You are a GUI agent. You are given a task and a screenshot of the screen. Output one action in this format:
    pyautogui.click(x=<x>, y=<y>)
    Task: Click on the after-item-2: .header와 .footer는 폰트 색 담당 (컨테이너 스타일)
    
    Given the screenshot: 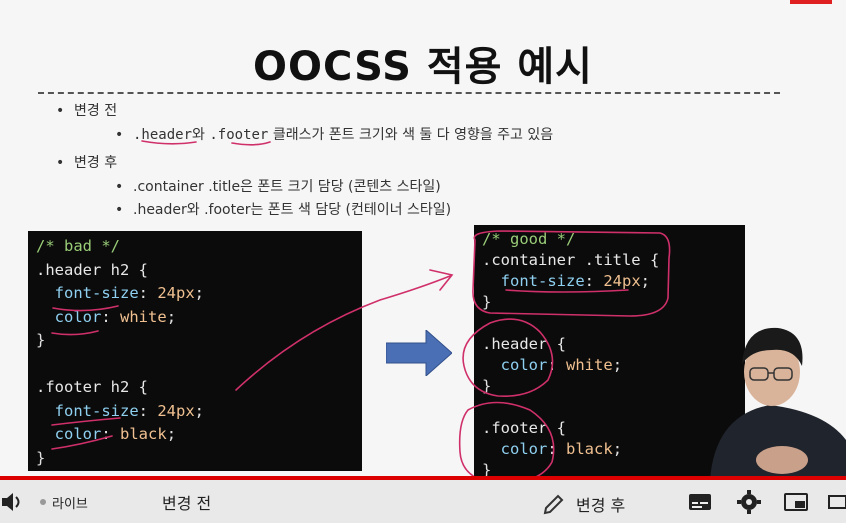 What is the action you would take?
    pyautogui.click(x=292, y=210)
    